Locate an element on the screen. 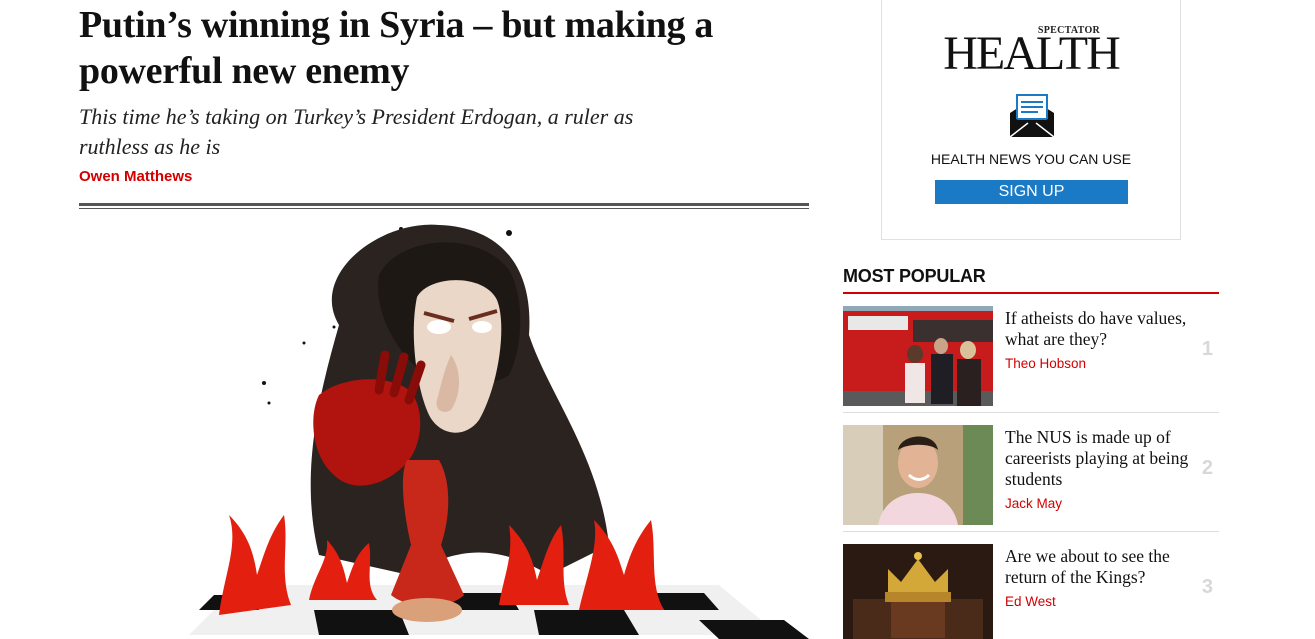 The height and width of the screenshot is (639, 1315). ad-brand-large: HEALTH is located at coordinates (1032, 53).